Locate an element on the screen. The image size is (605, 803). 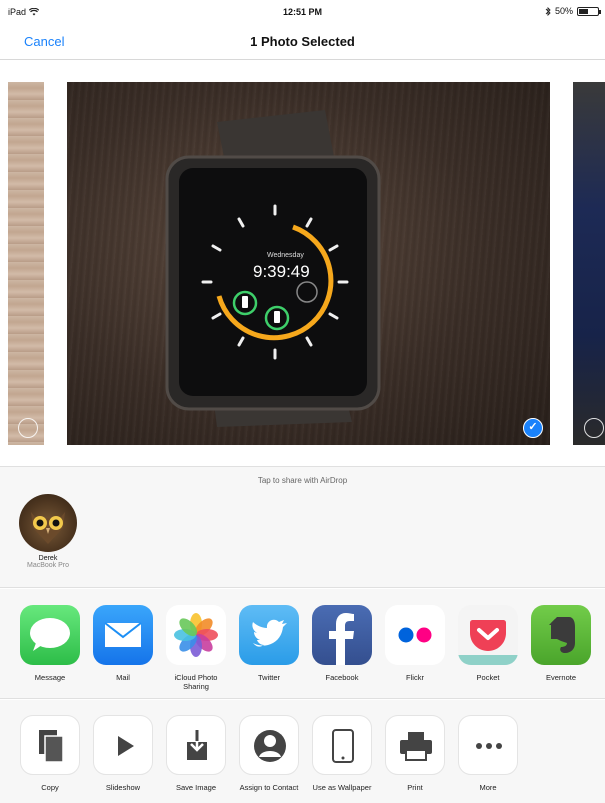
status-bar: iPad 12:51 PM 50% is located at coordinates (302, 11).